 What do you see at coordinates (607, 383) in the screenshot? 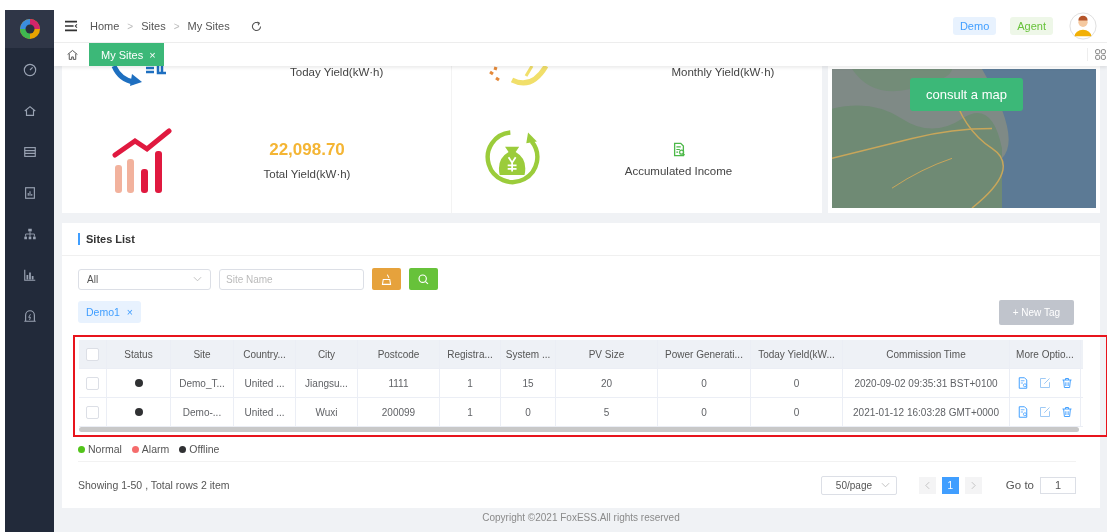
I see `table-cell: 20` at bounding box center [607, 383].